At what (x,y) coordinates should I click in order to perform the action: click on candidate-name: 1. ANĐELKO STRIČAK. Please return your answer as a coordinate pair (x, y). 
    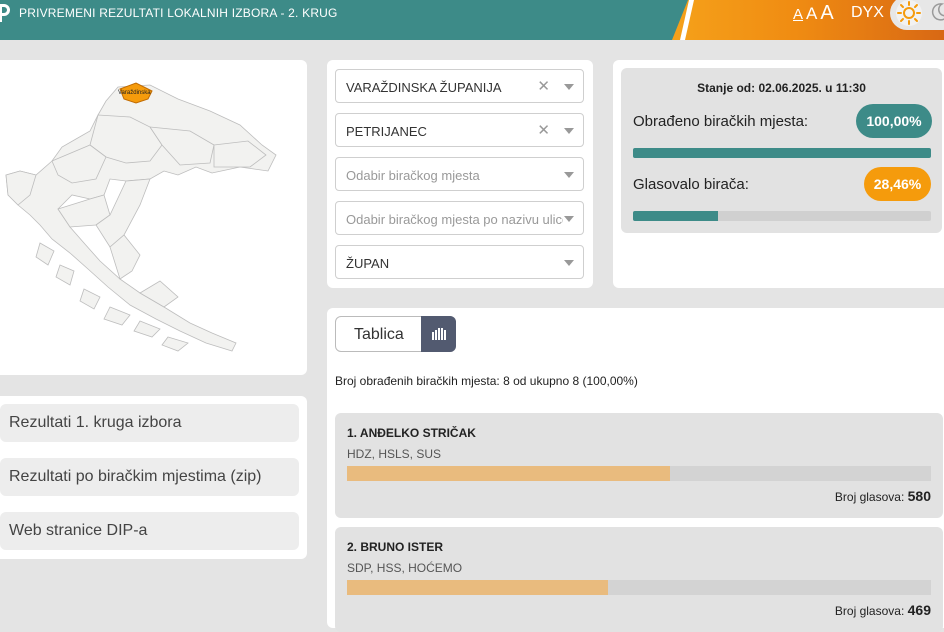
    Looking at the image, I should click on (411, 433).